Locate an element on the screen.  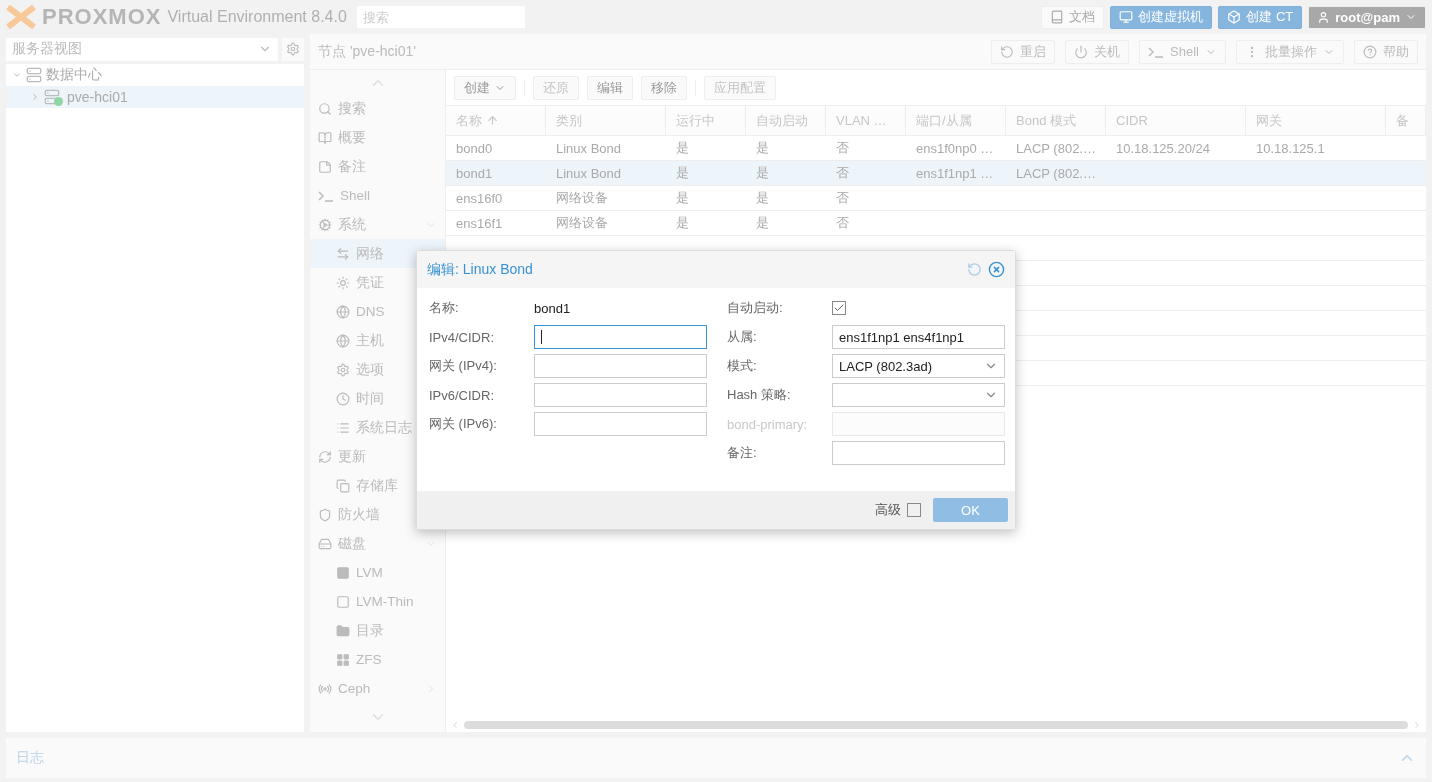
field-label: 从属: is located at coordinates (742, 337).